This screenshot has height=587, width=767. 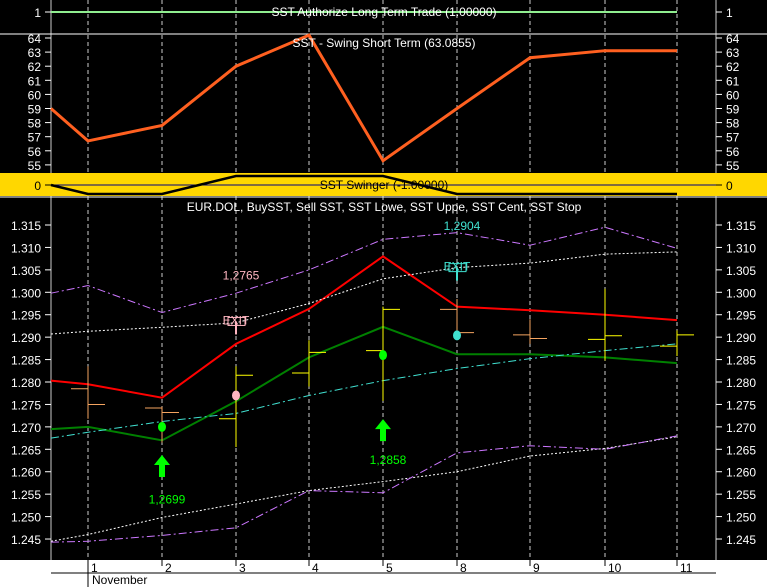 I want to click on x-tick-label: 4, so click(x=315, y=568).